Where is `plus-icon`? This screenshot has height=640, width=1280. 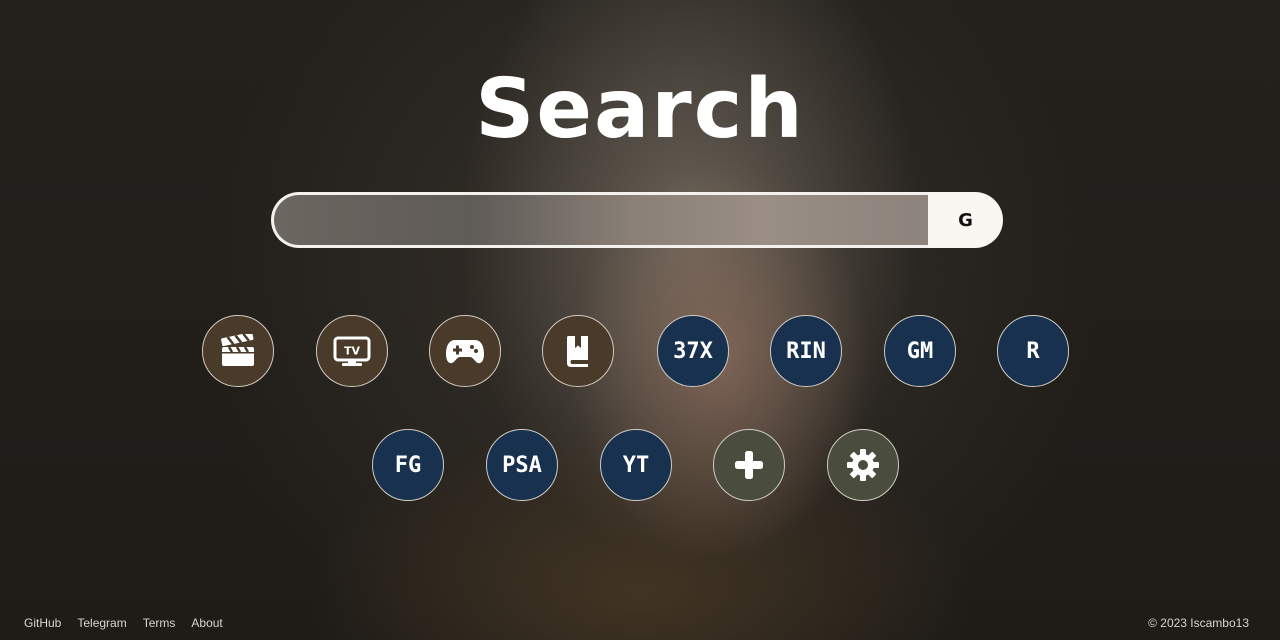 plus-icon is located at coordinates (749, 465).